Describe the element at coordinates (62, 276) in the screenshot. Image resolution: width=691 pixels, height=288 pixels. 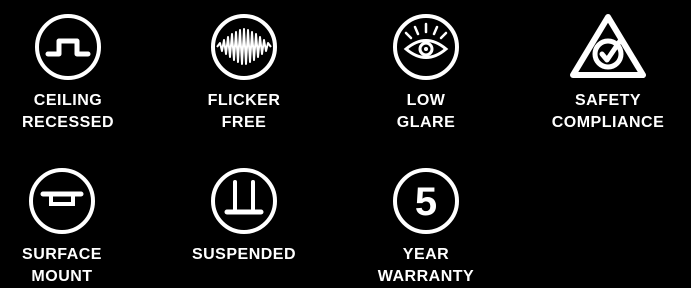
I see `feature-label-line2: MOUNT` at that location.